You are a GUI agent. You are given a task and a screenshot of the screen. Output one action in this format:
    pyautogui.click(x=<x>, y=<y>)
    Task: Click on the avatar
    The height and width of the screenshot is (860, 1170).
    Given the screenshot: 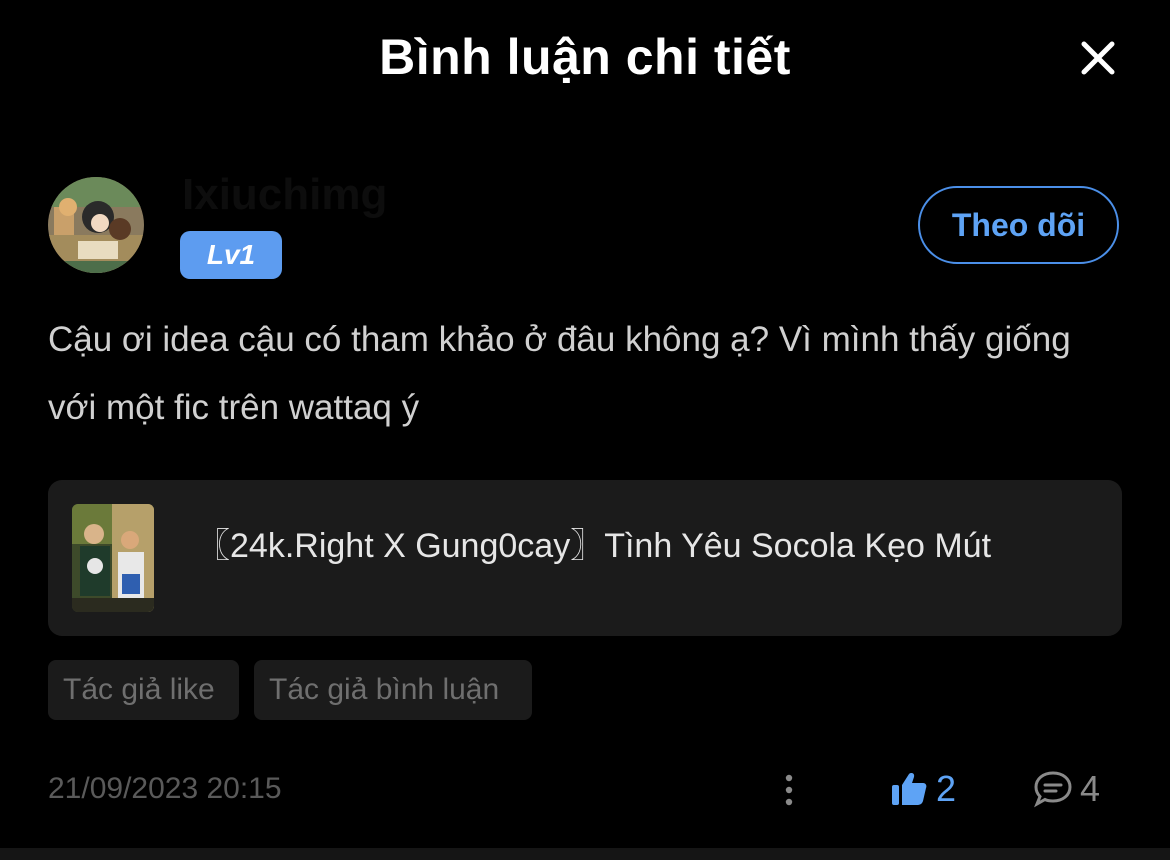 What is the action you would take?
    pyautogui.click(x=96, y=225)
    